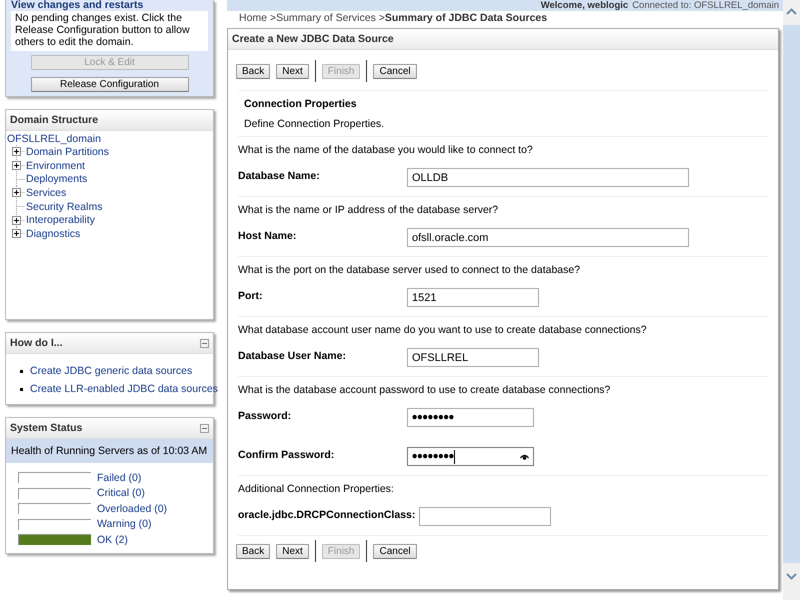  I want to click on connection-text: Connected to: OFSLLREL_domain, so click(705, 5).